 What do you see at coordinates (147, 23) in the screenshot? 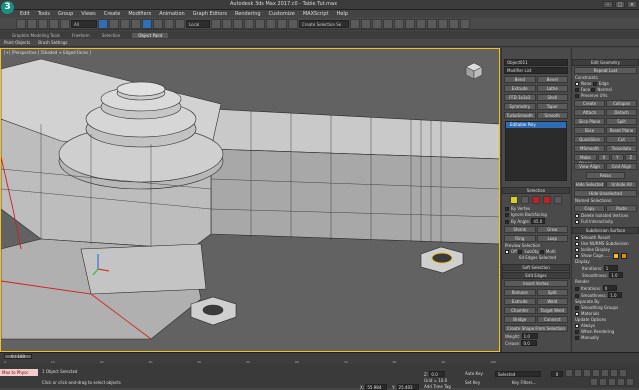
I see `move-icon` at bounding box center [147, 23].